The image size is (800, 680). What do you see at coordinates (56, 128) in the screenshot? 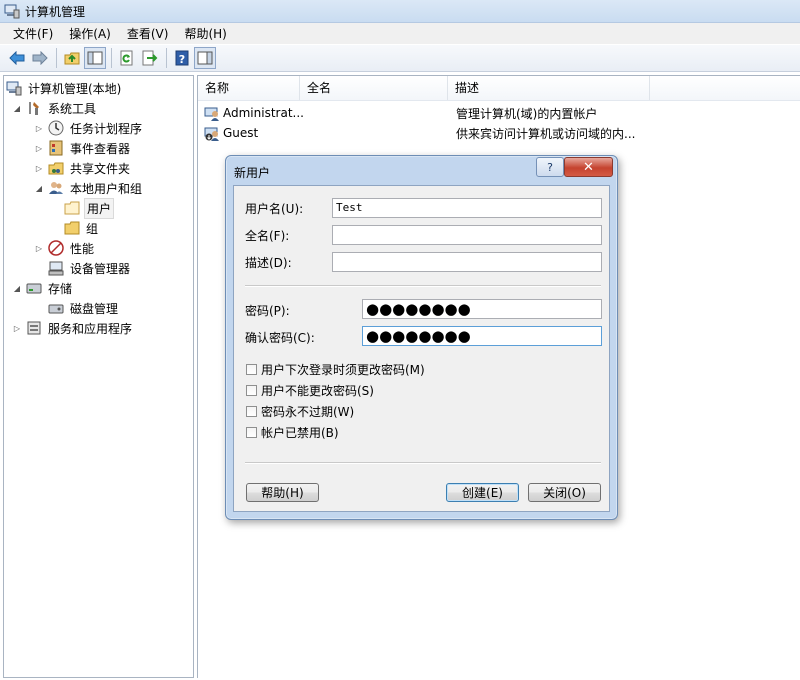
I see `task-scheduler-icon` at bounding box center [56, 128].